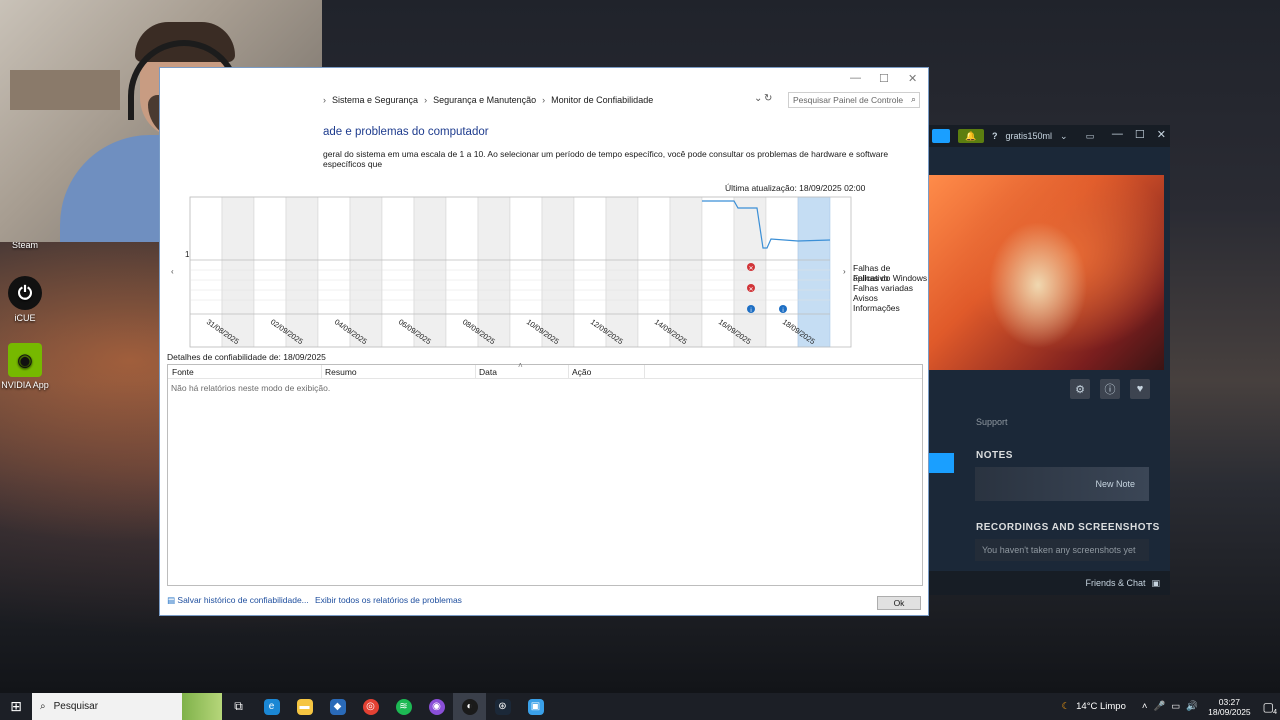  I want to click on column-header-action: Ação, so click(581, 372).